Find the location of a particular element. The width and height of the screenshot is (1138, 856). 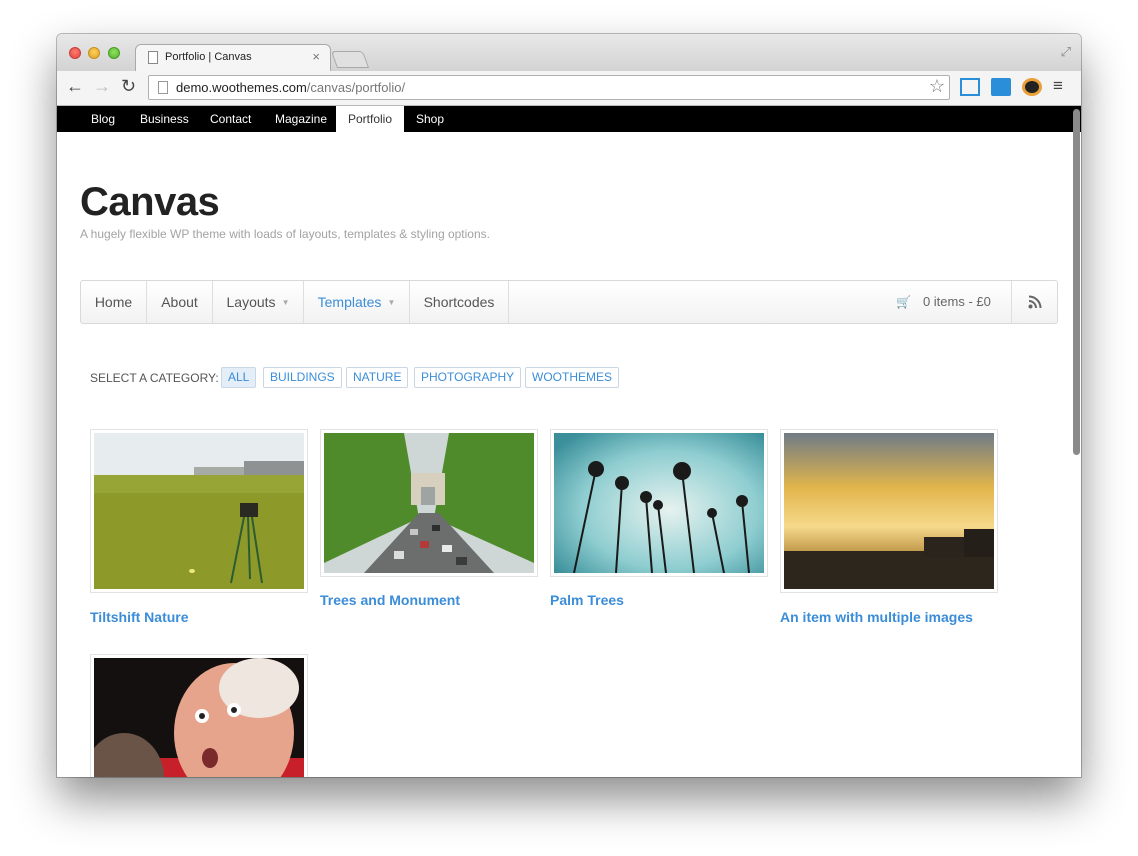

filter-all: ALL is located at coordinates (239, 377).